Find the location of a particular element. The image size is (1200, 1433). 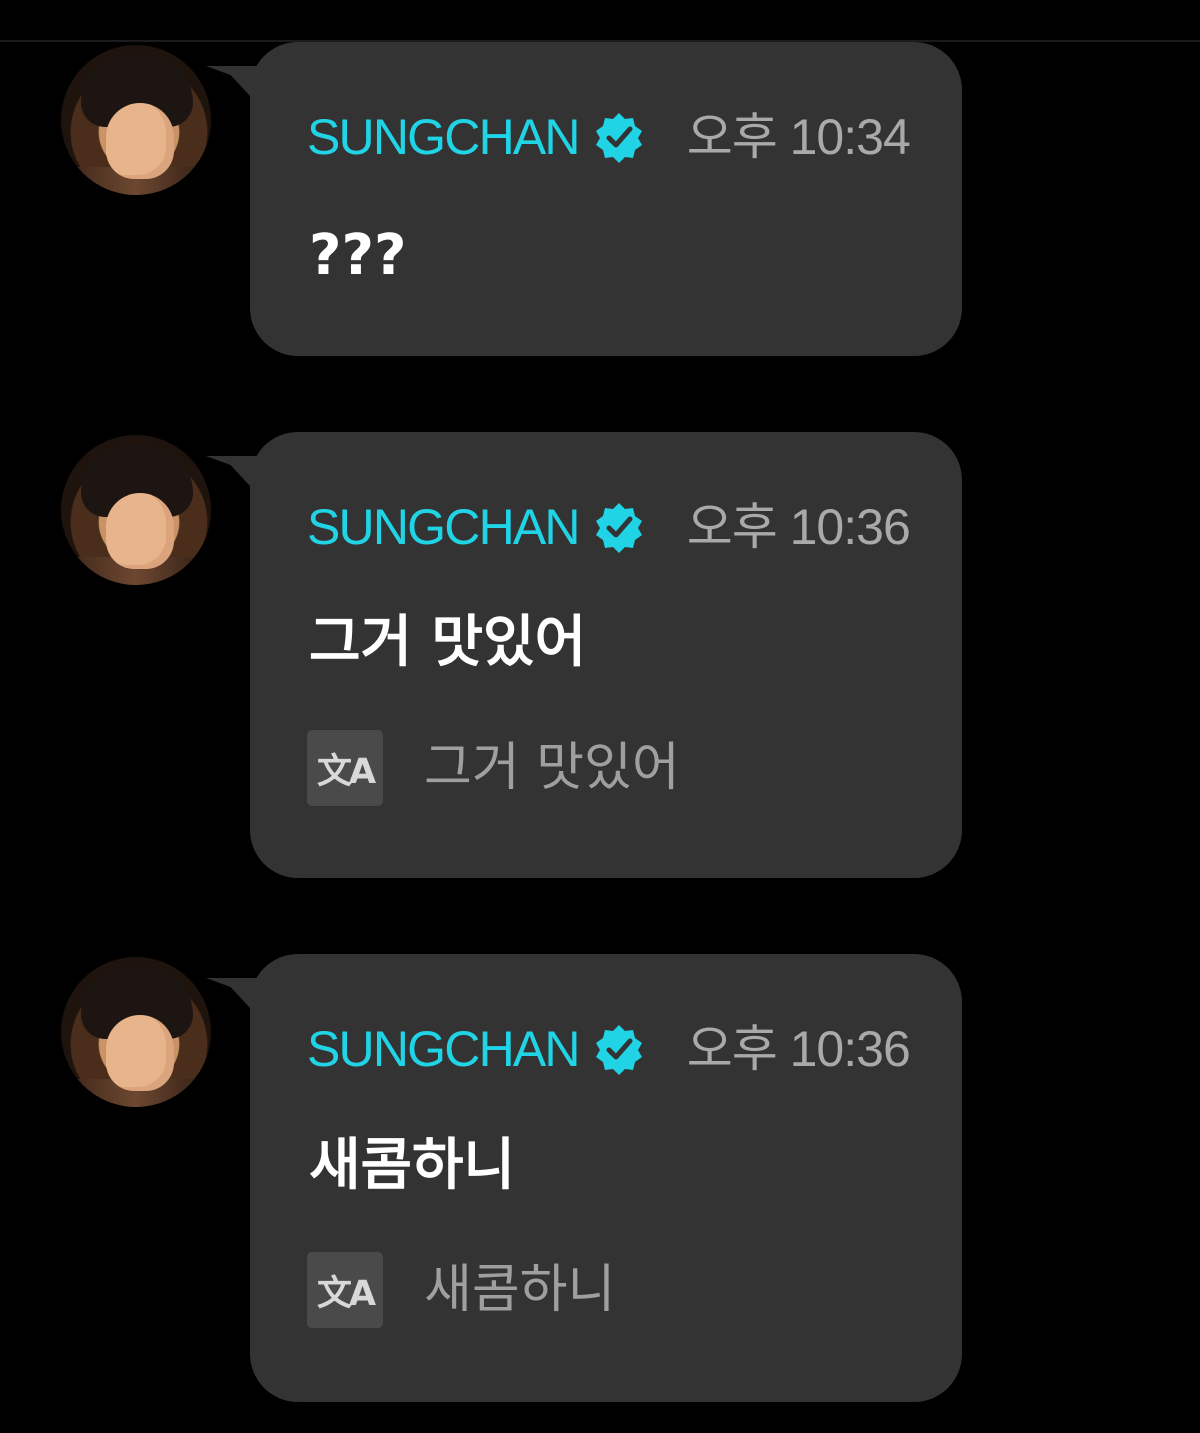

translated-text: 새콤하니 is located at coordinates (520, 1290).